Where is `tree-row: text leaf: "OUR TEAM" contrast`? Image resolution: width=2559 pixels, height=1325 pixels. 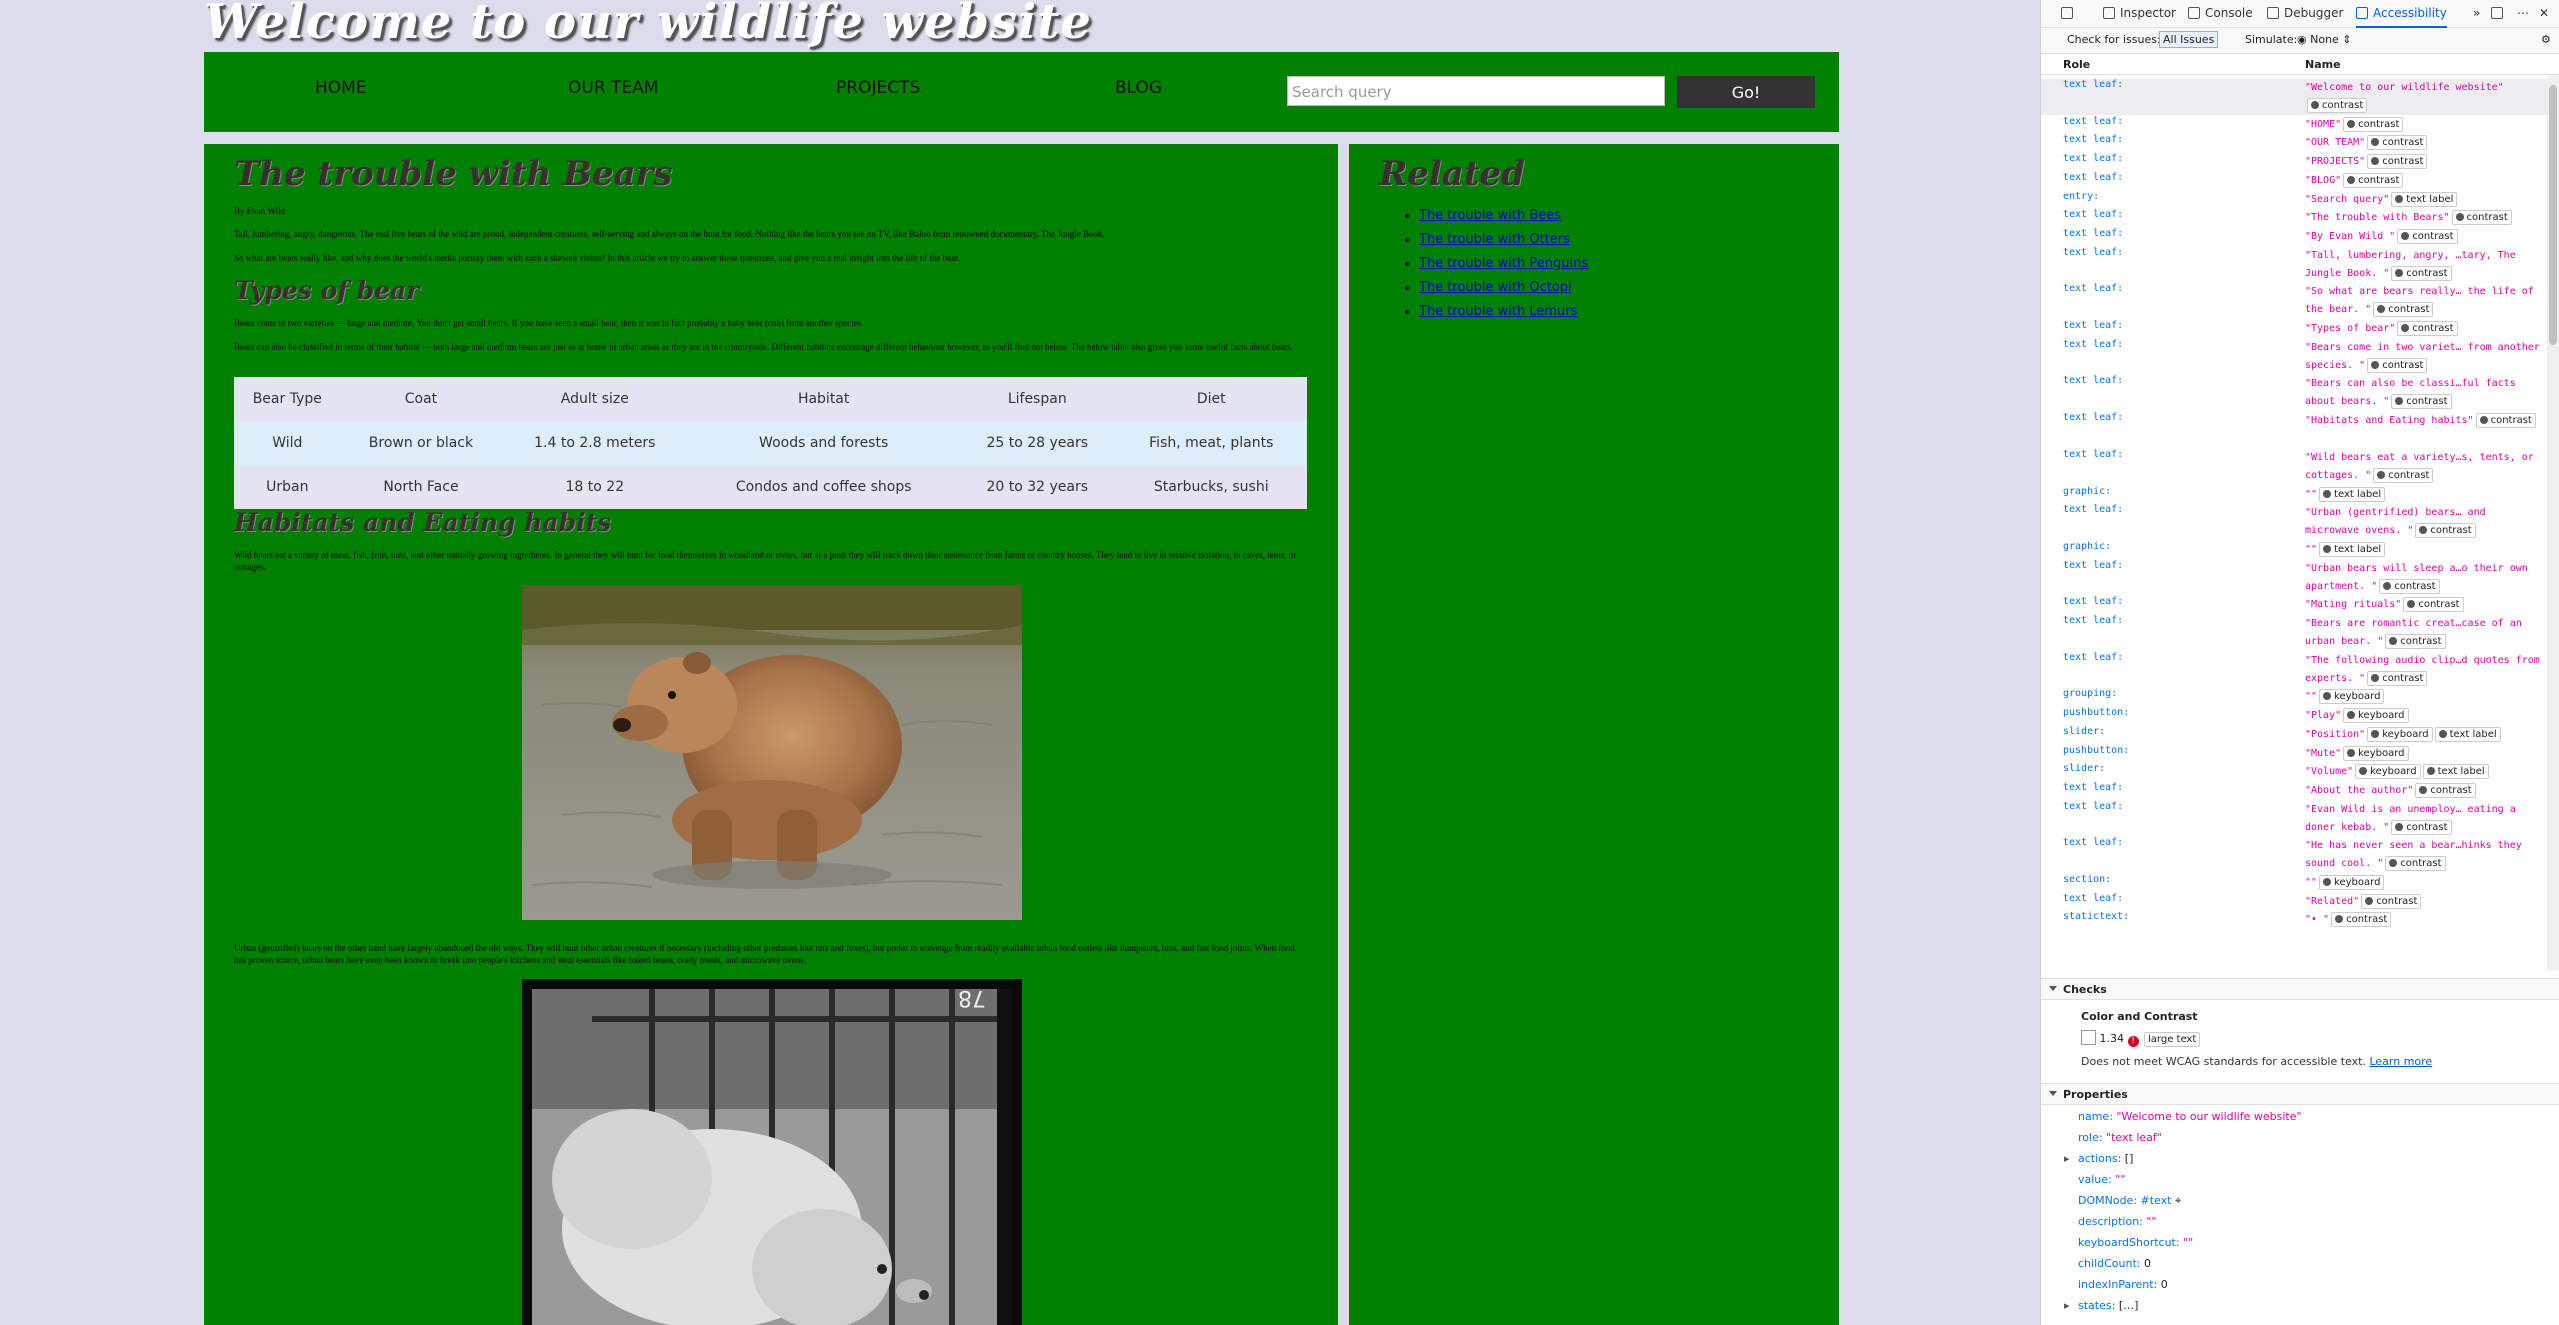
tree-row: text leaf: "OUR TEAM" contrast is located at coordinates (2294, 143).